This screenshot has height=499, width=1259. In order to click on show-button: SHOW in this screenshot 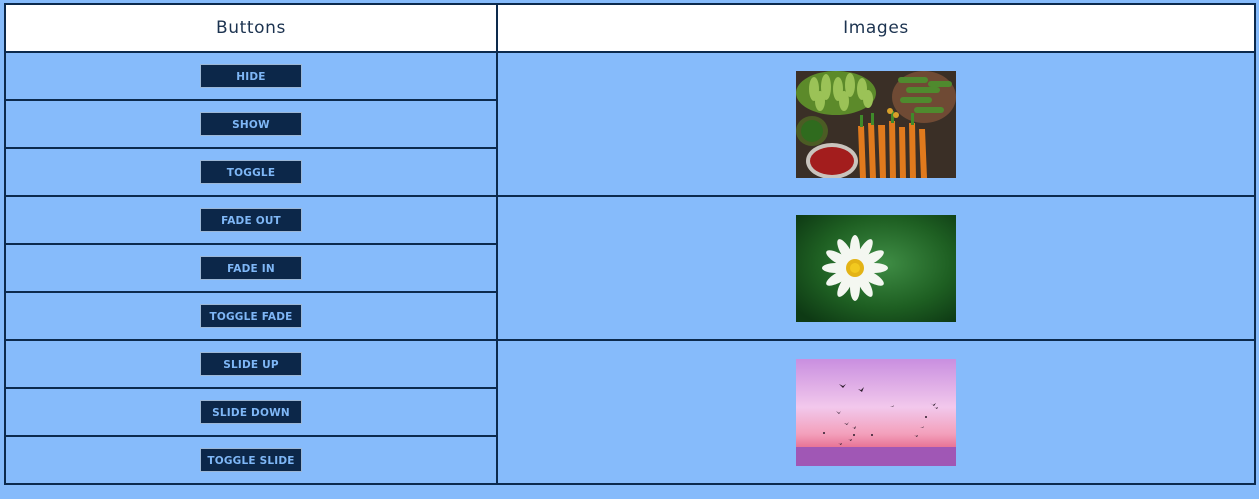, I will do `click(251, 124)`.